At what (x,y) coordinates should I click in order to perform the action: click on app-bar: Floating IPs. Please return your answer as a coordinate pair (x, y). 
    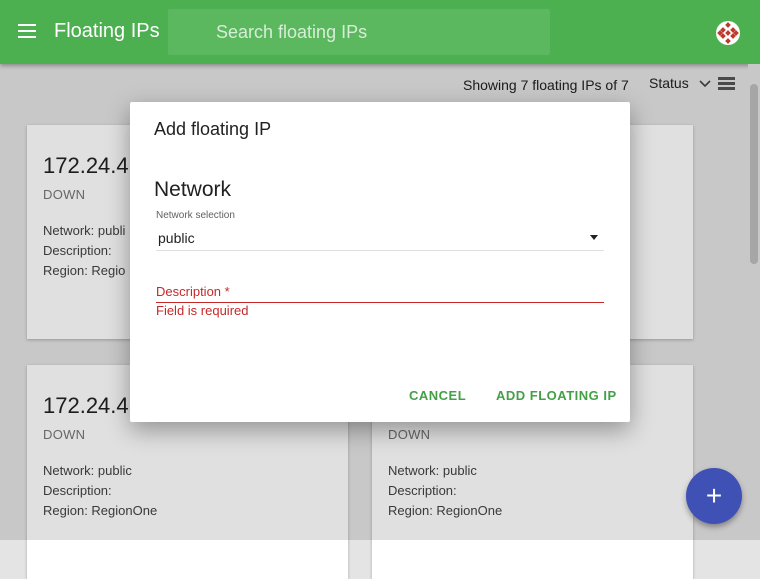
    Looking at the image, I should click on (380, 32).